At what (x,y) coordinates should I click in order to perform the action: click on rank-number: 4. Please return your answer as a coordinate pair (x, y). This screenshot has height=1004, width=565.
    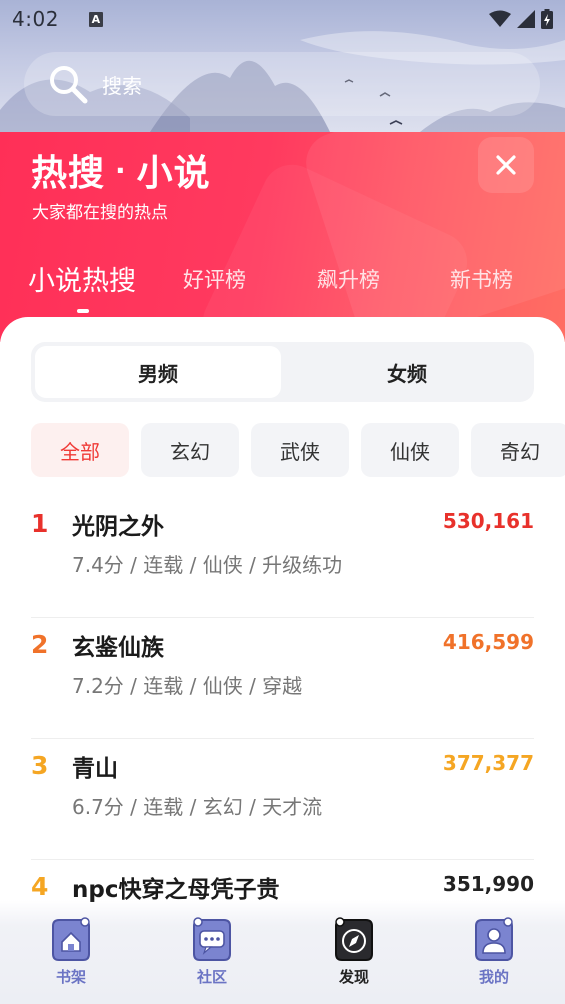
    Looking at the image, I should click on (40, 886).